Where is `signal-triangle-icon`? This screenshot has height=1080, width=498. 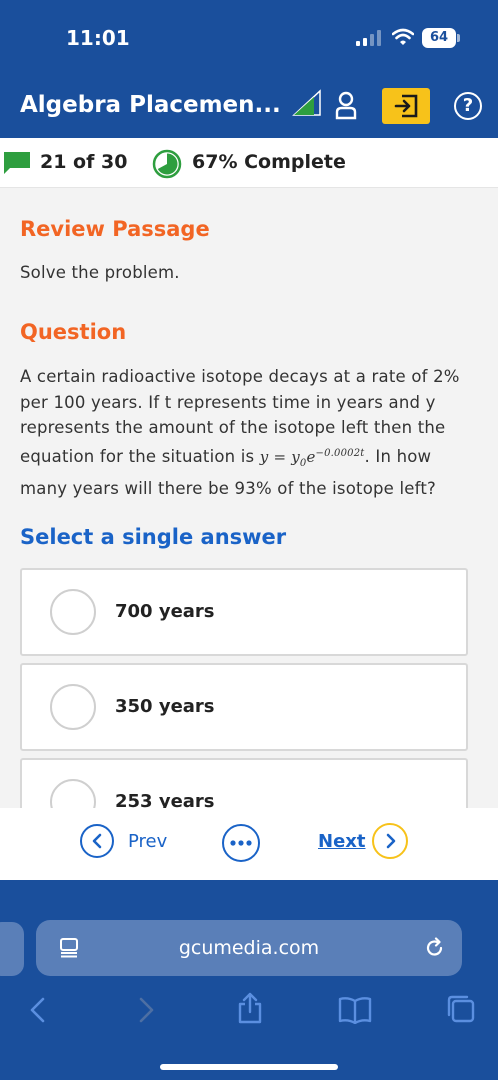
signal-triangle-icon is located at coordinates (307, 103).